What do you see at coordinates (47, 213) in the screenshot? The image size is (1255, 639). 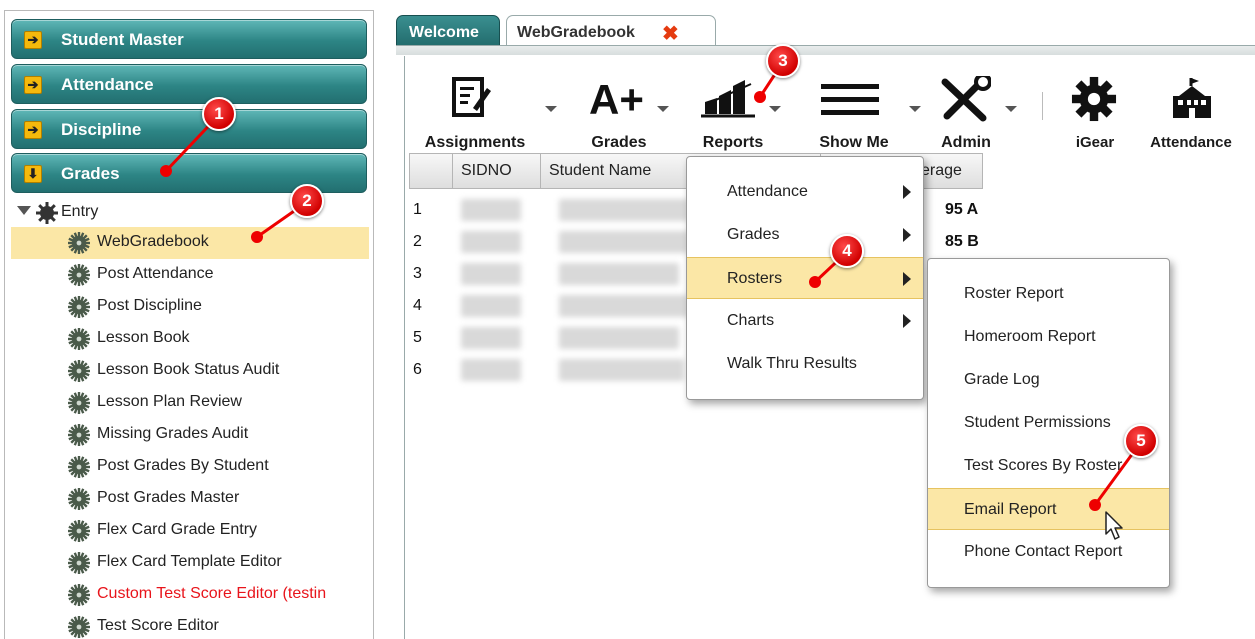 I see `folder-gear-icon` at bounding box center [47, 213].